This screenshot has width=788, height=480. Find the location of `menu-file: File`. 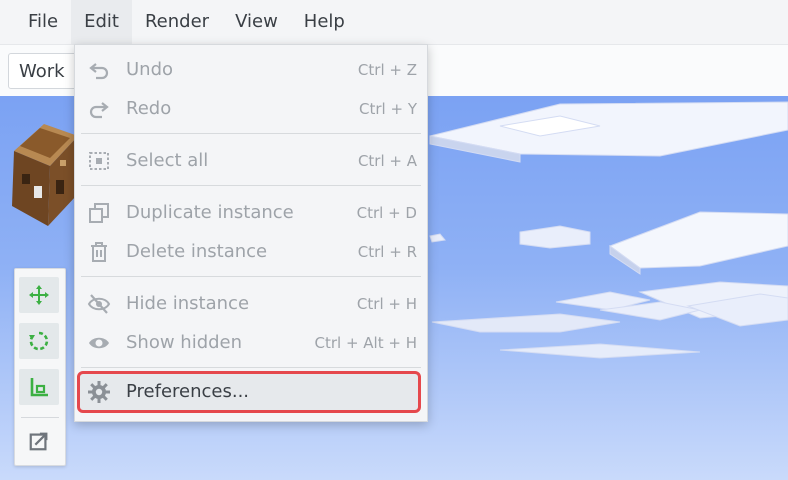

menu-file: File is located at coordinates (35, 22).